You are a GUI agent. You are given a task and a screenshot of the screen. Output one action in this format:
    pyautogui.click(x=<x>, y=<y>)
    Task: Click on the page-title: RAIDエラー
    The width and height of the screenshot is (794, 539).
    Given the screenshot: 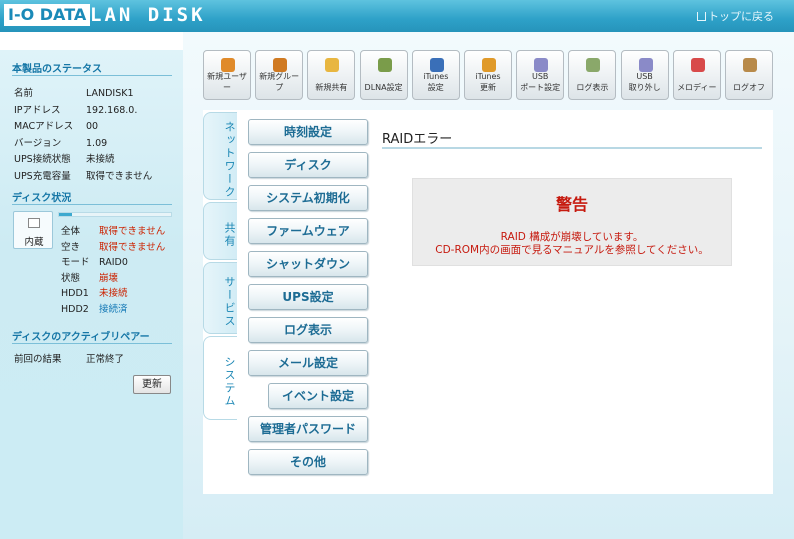 What is the action you would take?
    pyautogui.click(x=417, y=139)
    